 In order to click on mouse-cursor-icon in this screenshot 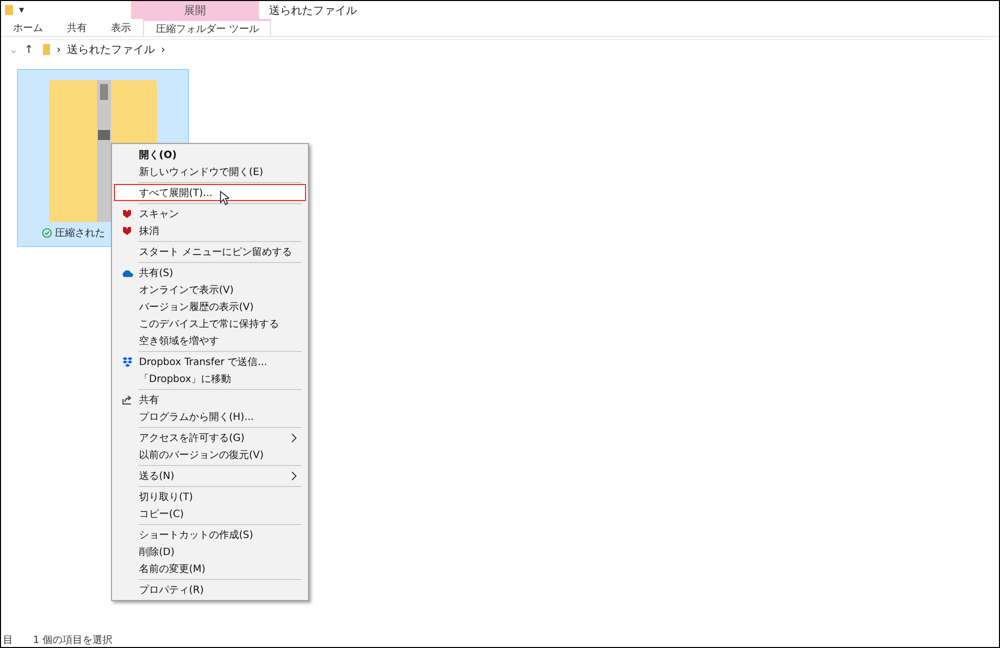, I will do `click(225, 198)`.